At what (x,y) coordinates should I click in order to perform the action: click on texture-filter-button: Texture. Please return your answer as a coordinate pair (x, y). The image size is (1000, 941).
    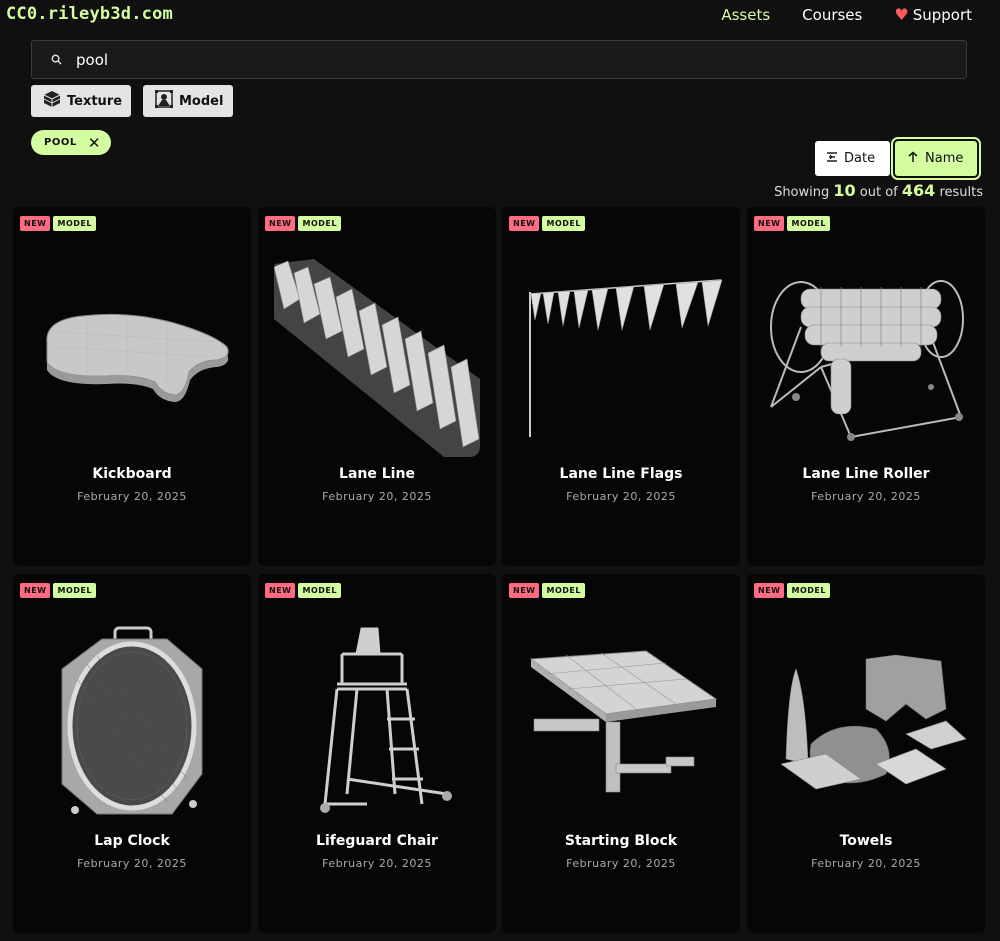
    Looking at the image, I should click on (81, 101).